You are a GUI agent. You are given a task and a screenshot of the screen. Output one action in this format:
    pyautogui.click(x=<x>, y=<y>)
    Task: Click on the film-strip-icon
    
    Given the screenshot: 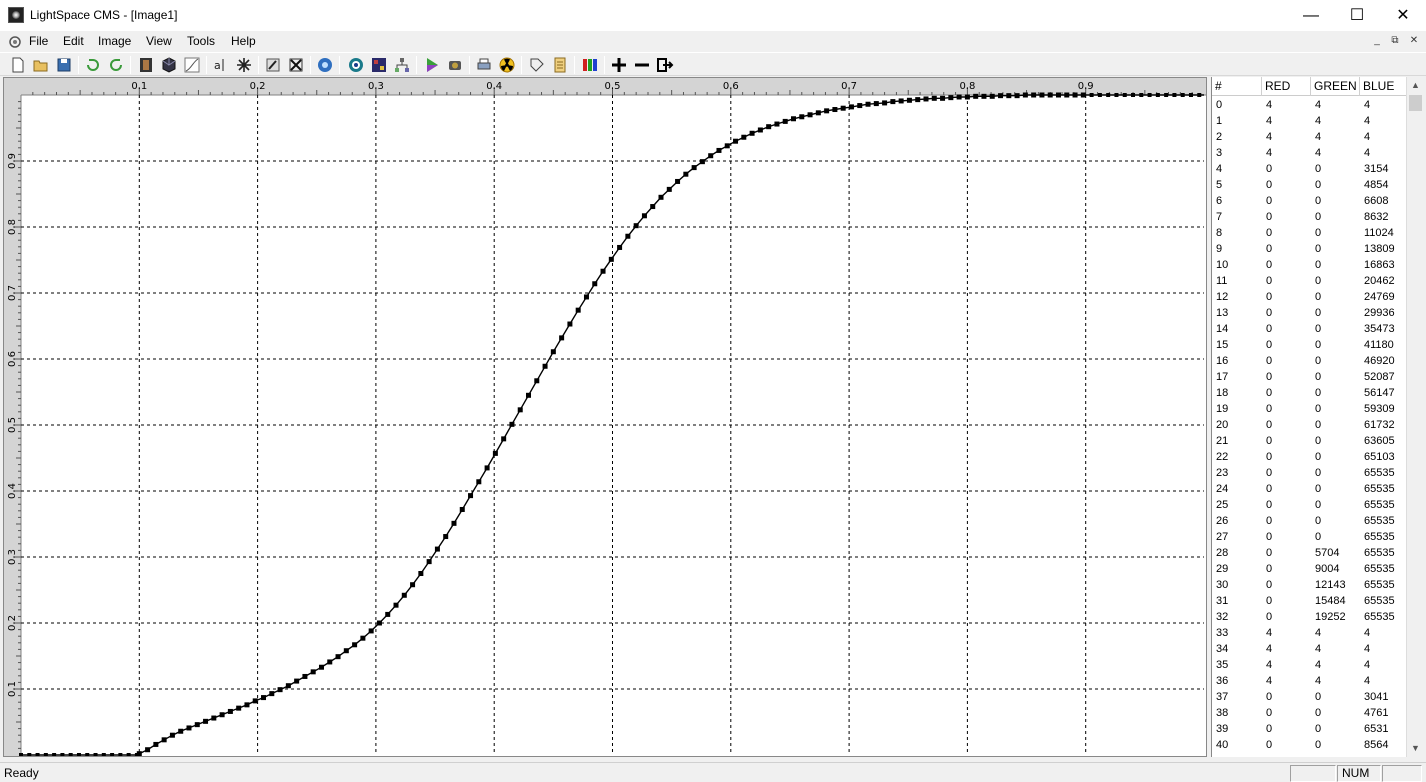 What is the action you would take?
    pyautogui.click(x=146, y=65)
    